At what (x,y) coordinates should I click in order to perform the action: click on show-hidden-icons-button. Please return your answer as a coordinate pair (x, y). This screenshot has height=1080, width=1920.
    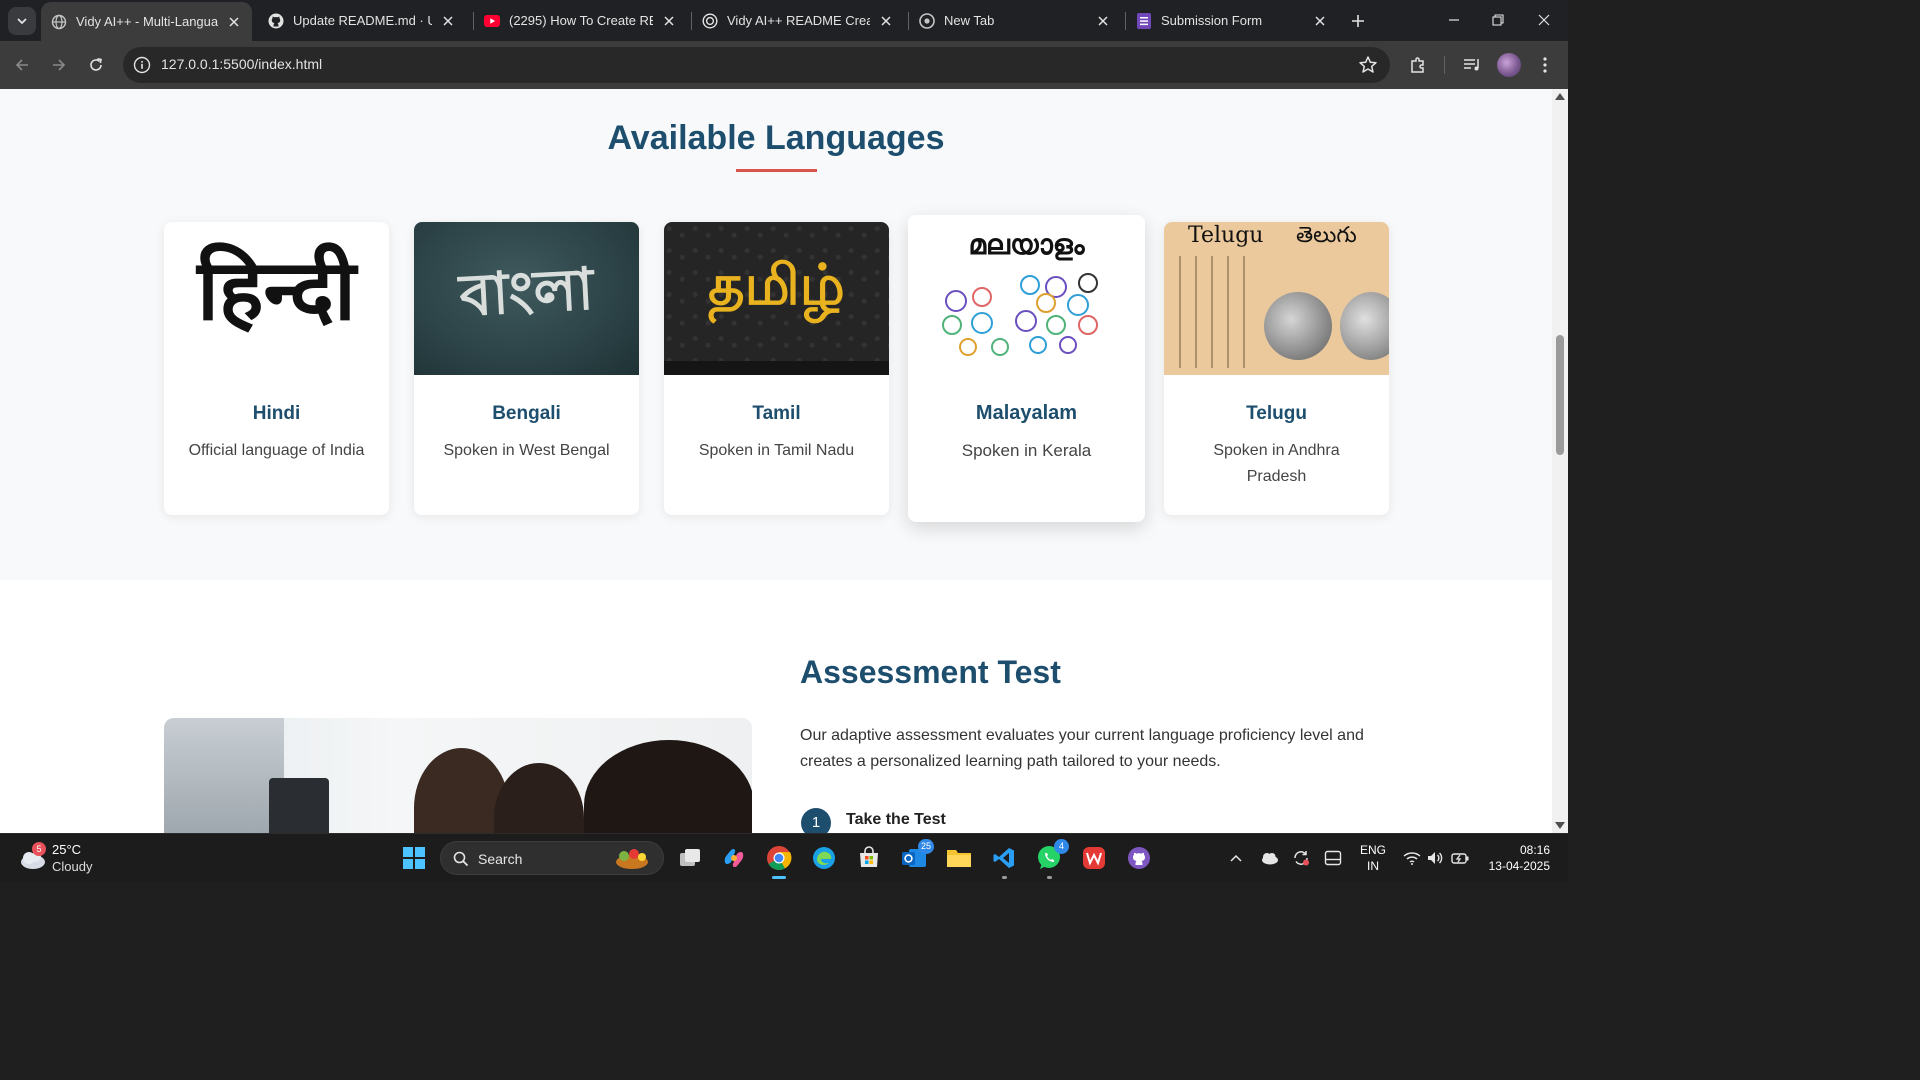
    Looking at the image, I should click on (1236, 858).